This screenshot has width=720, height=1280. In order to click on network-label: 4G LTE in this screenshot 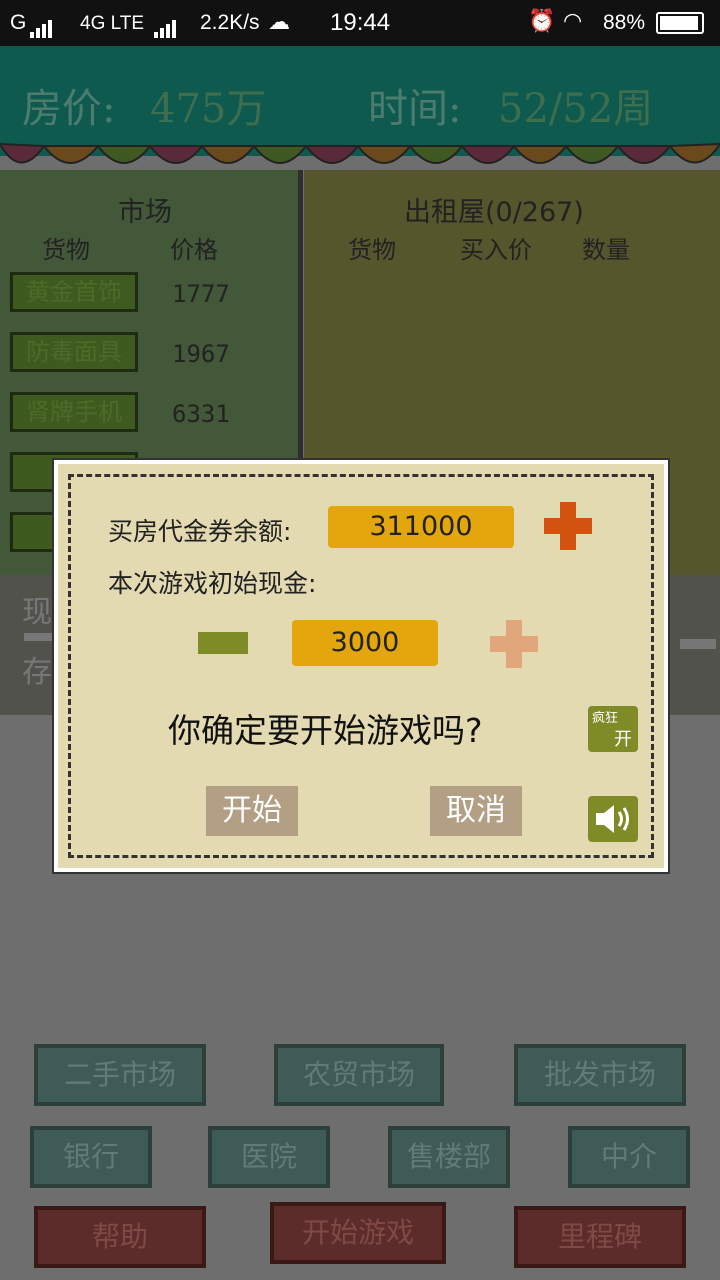, I will do `click(112, 23)`.